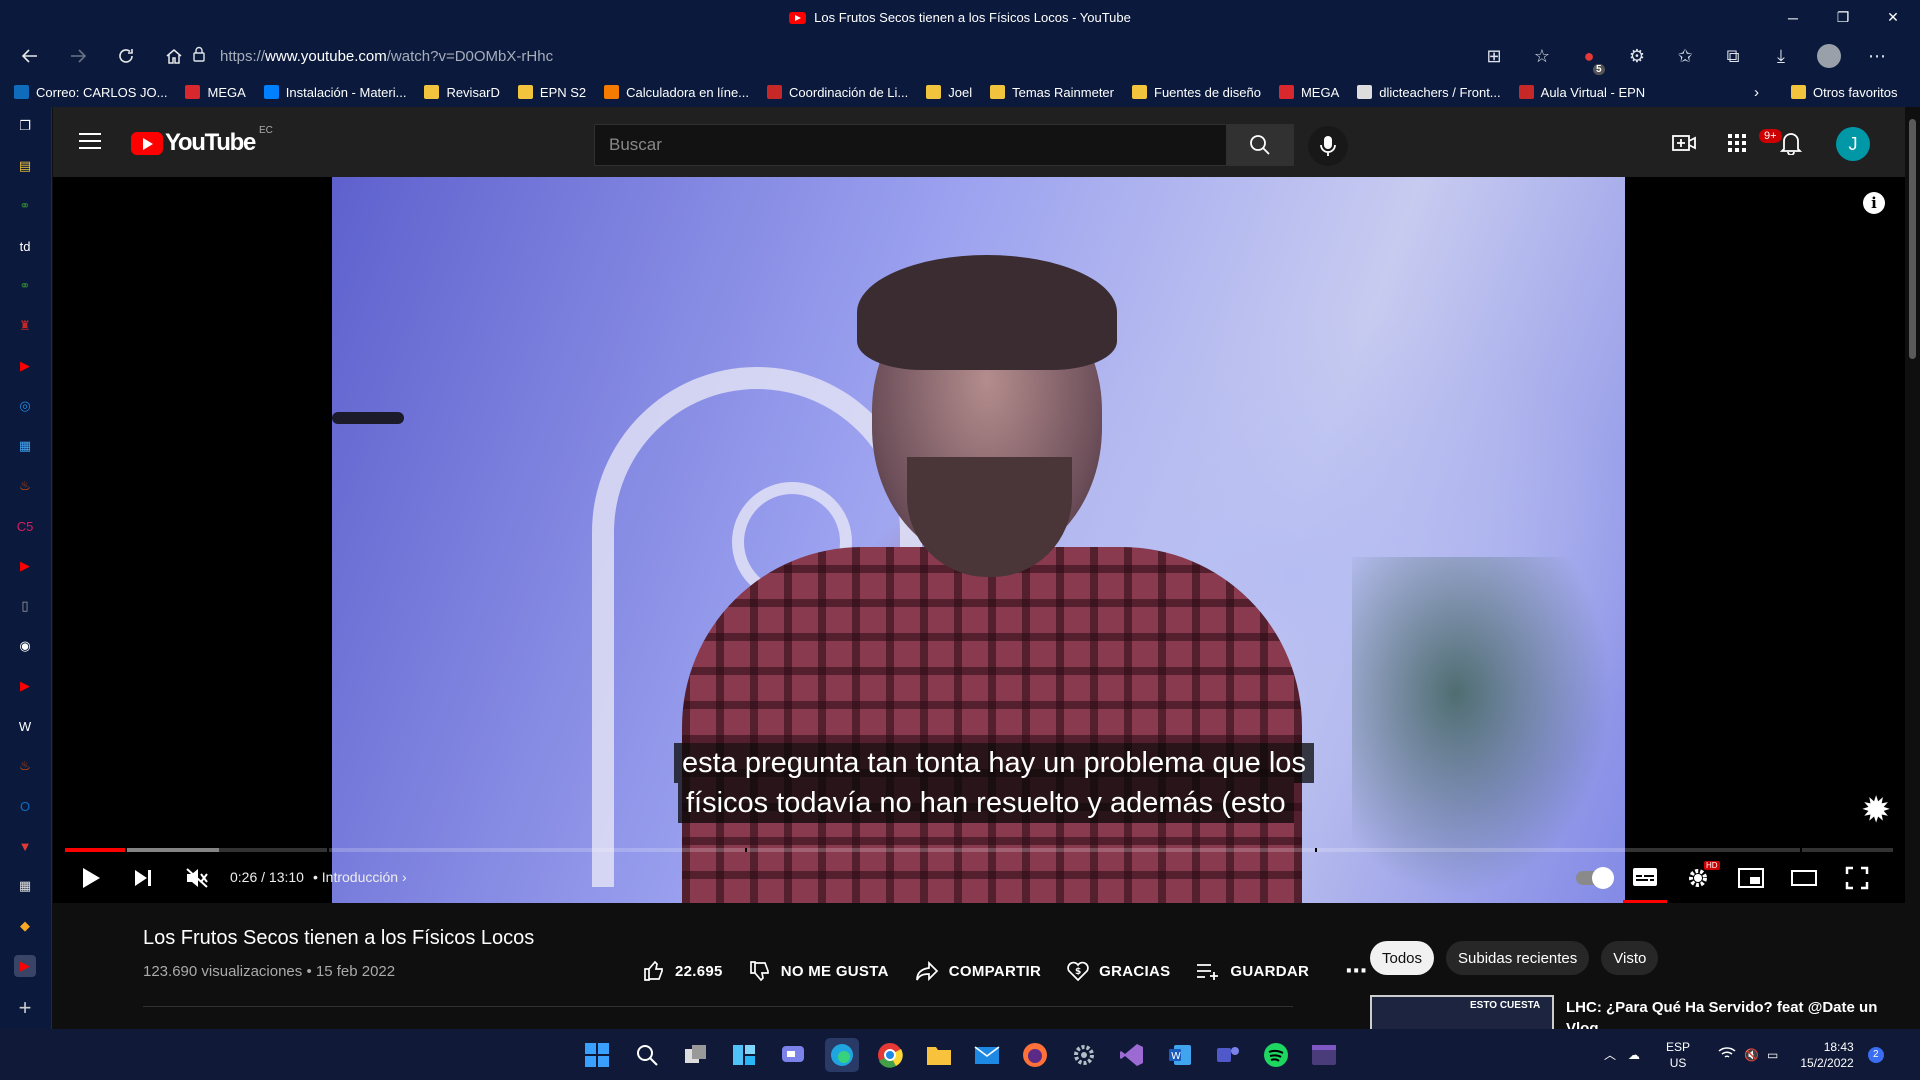 The image size is (1920, 1080). What do you see at coordinates (1826, 1055) in the screenshot?
I see `clock: 18:43 15/2/2022` at bounding box center [1826, 1055].